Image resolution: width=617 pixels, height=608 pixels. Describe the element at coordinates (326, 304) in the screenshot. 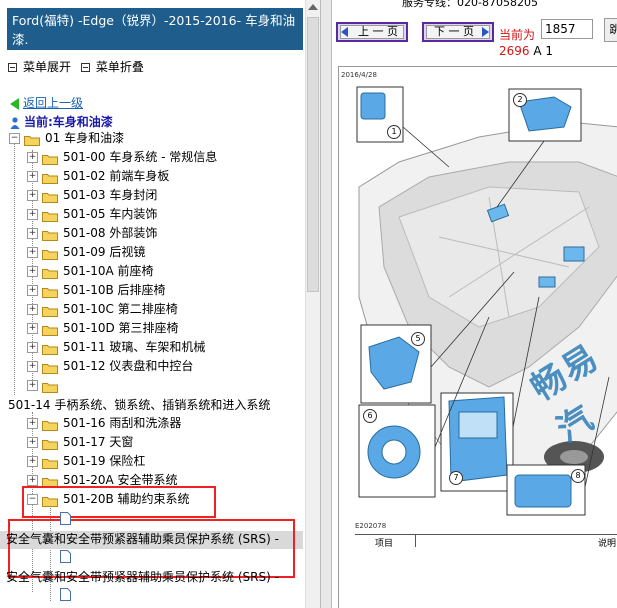

I see `panel-divider` at that location.